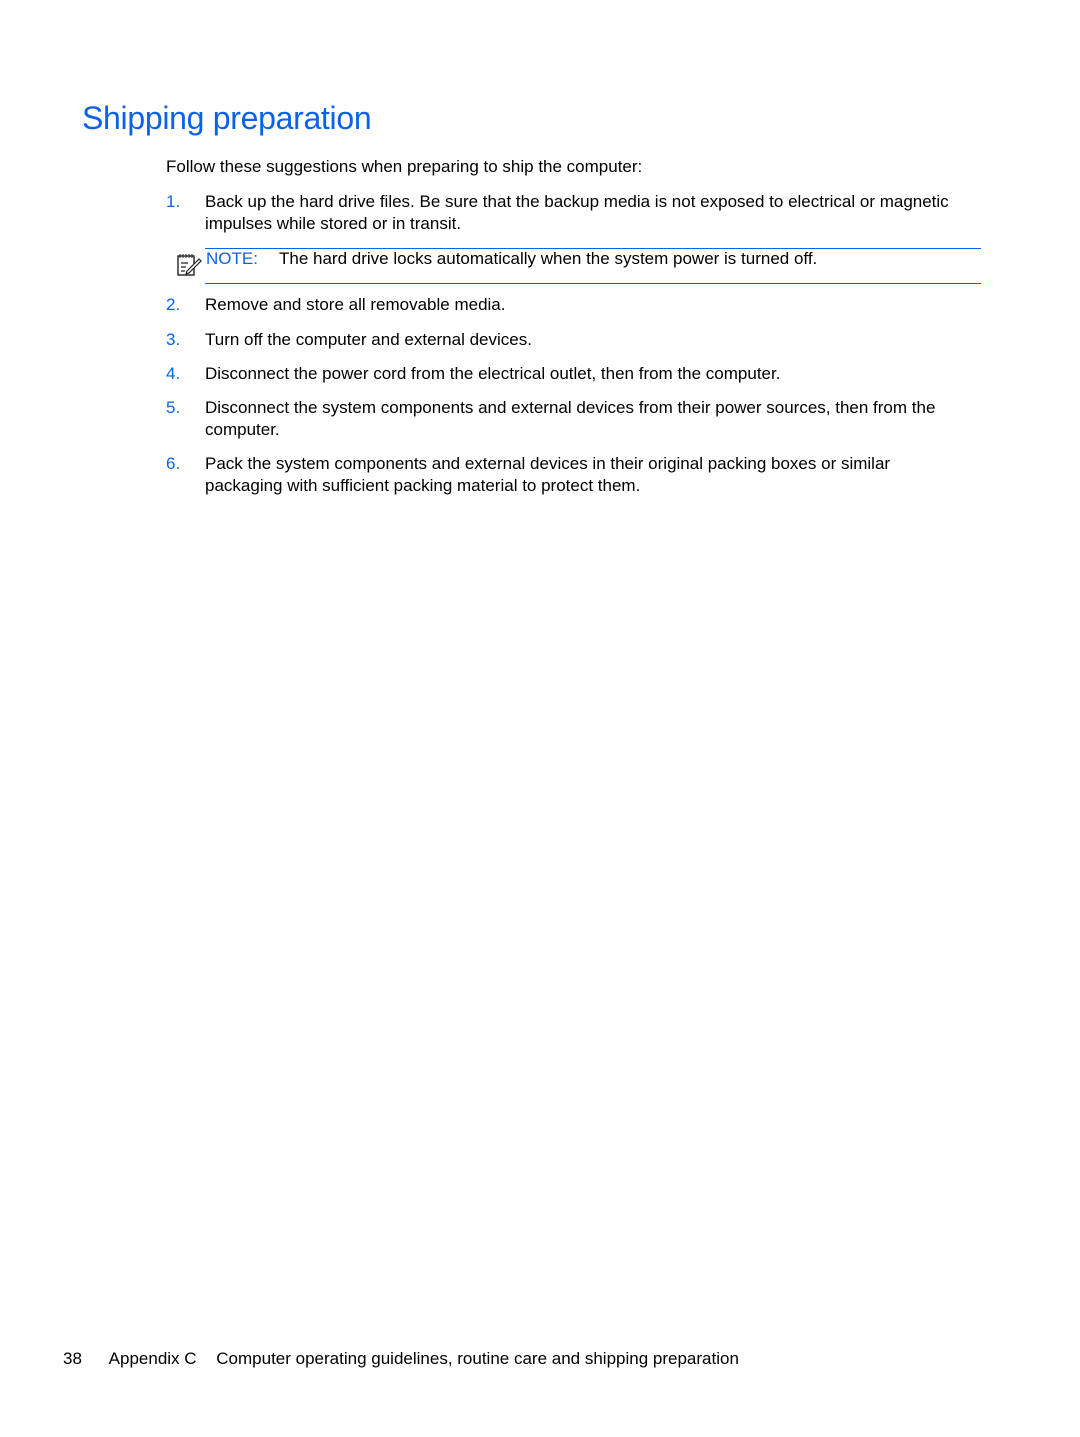  Describe the element at coordinates (152, 1358) in the screenshot. I see `footer-appendix: Appendix C` at that location.